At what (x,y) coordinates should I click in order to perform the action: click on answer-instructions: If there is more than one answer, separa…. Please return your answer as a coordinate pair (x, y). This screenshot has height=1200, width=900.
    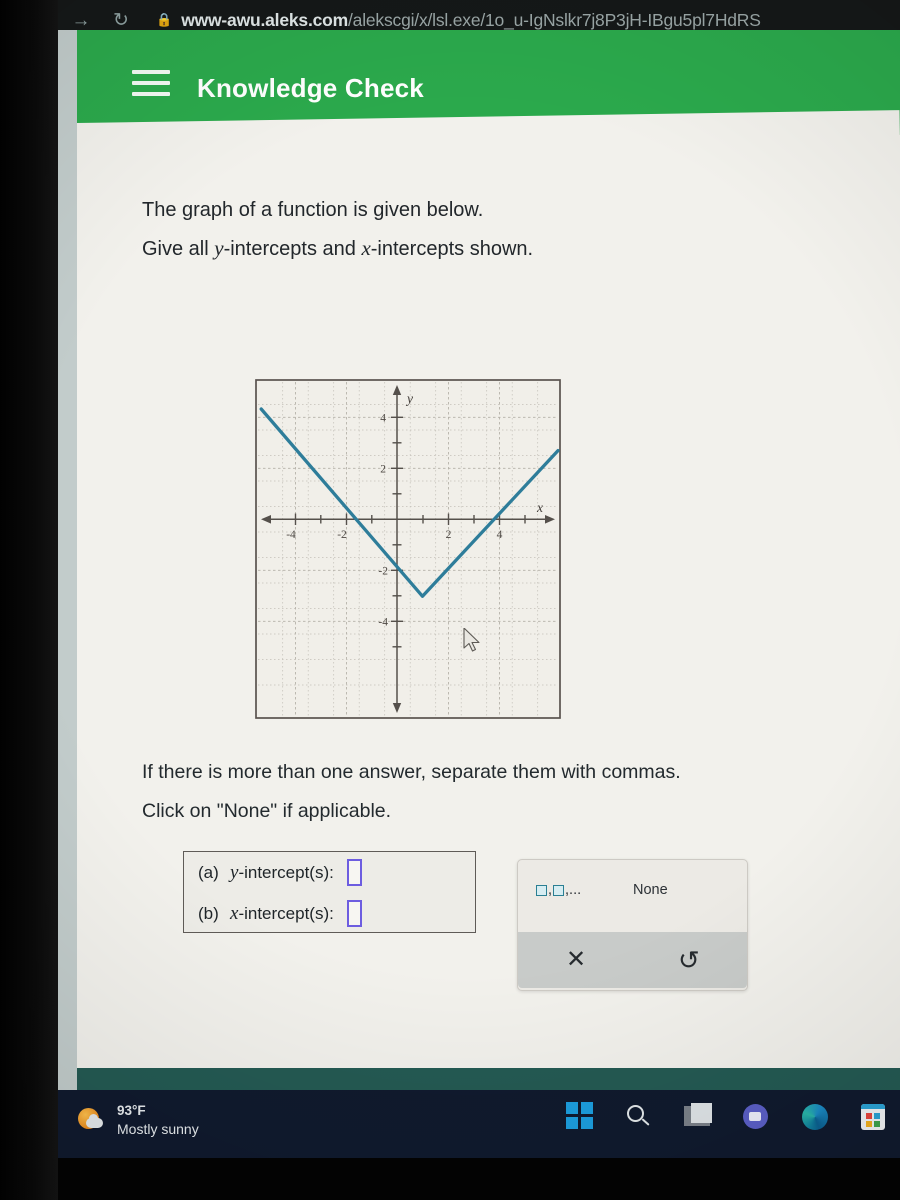
    Looking at the image, I should click on (512, 792).